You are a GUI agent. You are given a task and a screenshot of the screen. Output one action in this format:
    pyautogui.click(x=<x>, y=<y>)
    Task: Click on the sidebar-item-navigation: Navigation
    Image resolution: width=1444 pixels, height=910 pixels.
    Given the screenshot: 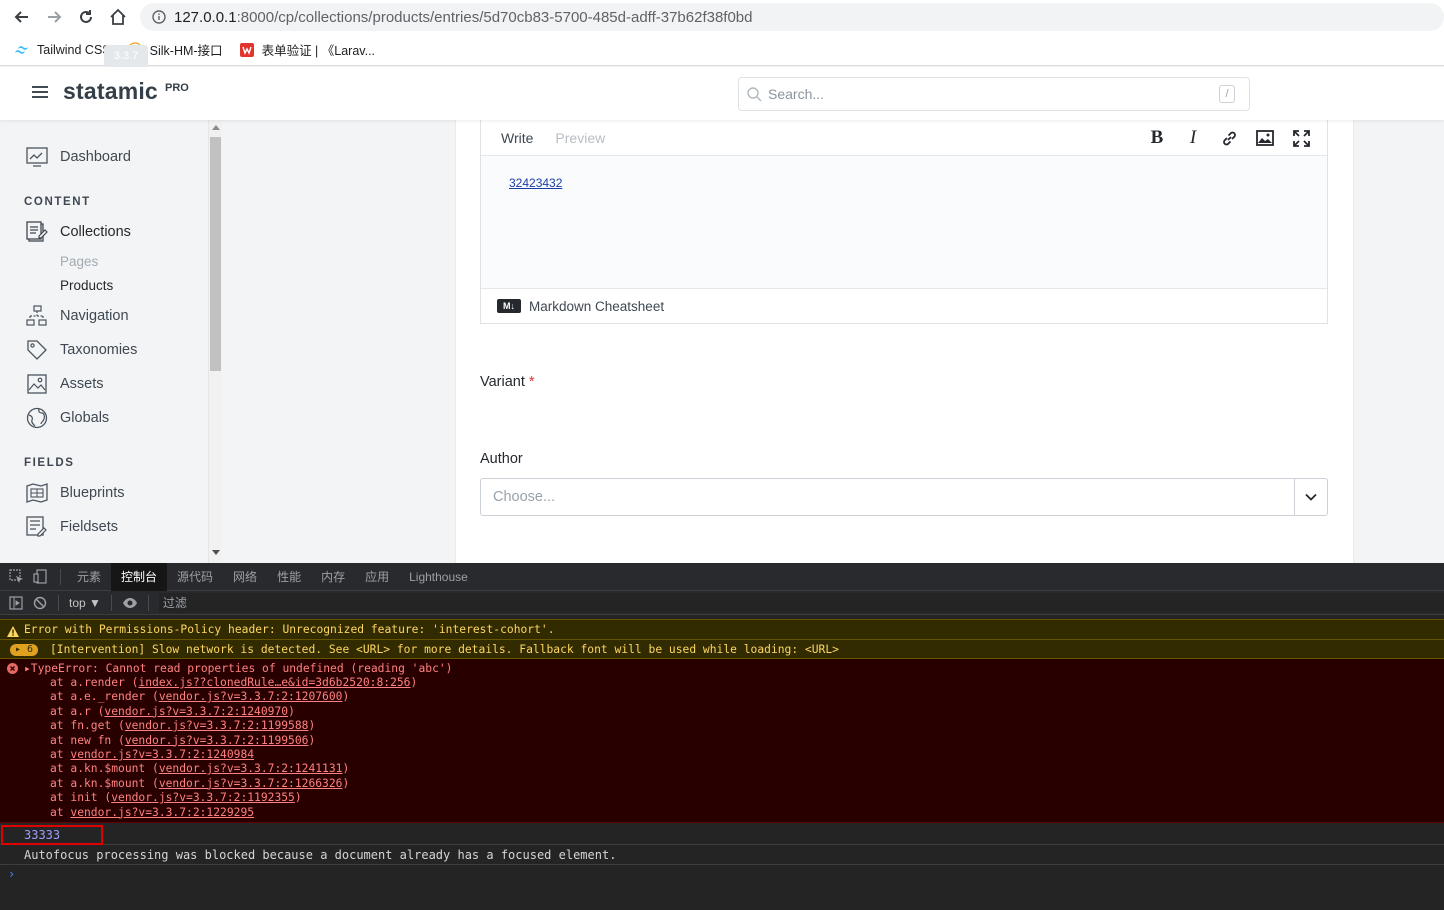 What is the action you would take?
    pyautogui.click(x=77, y=316)
    